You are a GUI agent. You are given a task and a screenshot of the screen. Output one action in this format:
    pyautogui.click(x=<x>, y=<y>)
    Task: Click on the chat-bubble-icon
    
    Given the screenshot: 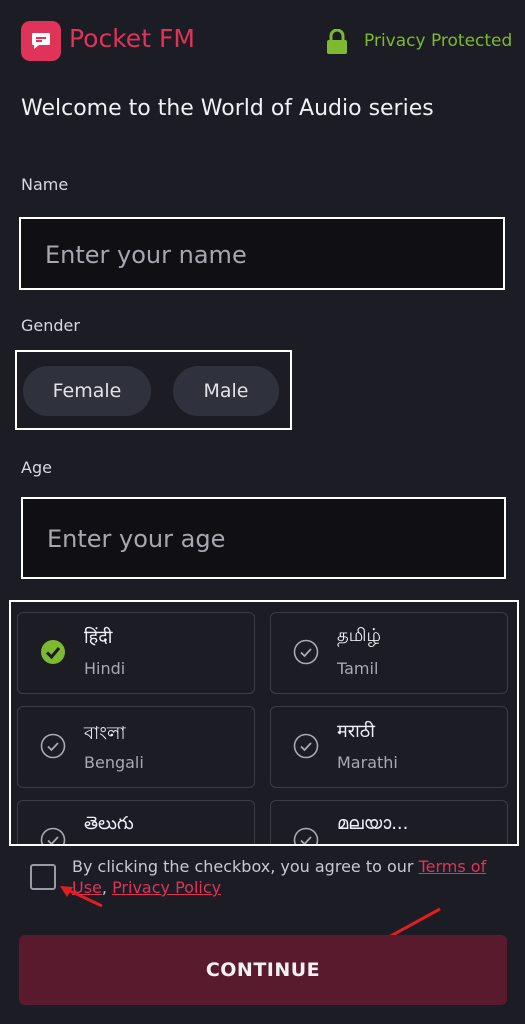 What is the action you would take?
    pyautogui.click(x=41, y=41)
    